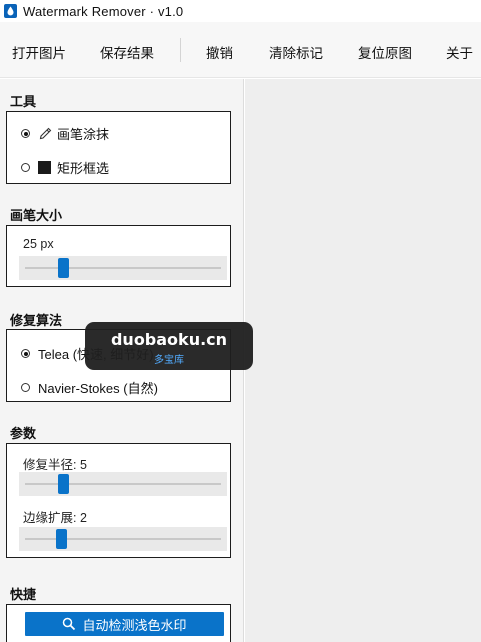 The image size is (481, 642). I want to click on tool-rect-option: 矩形框选, so click(65, 167).